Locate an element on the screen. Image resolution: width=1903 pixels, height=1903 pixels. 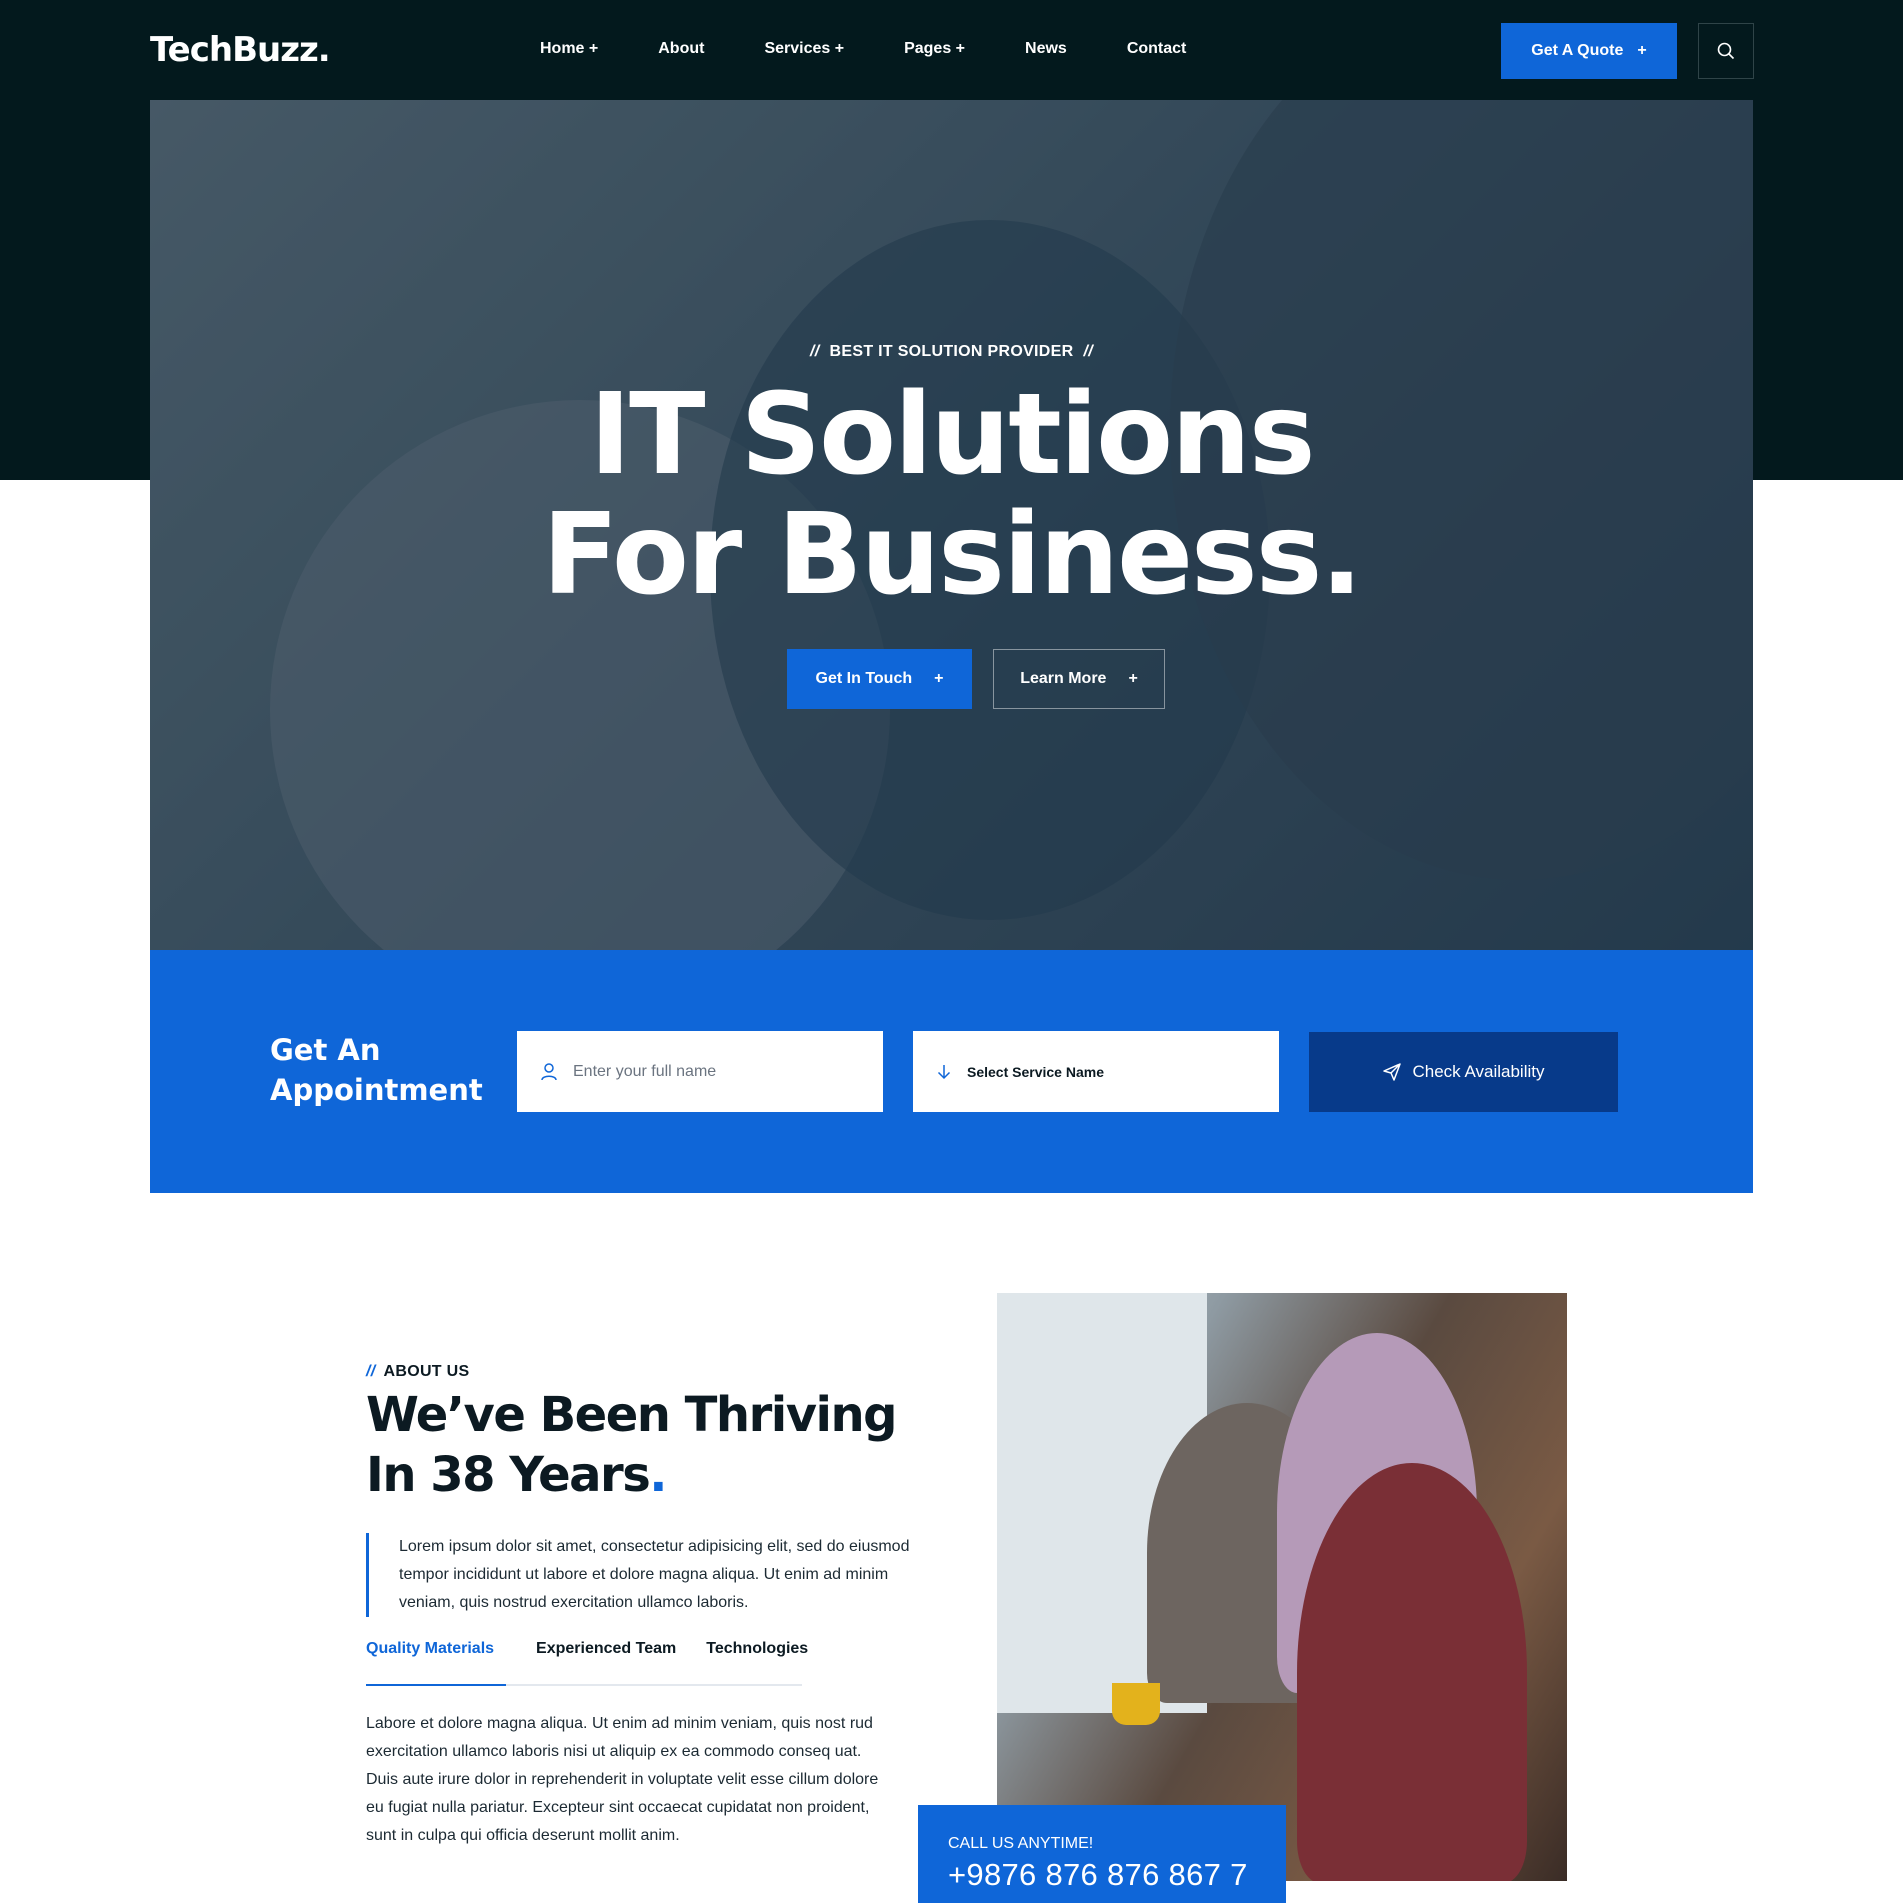
get-a-quote-button: Get A Quote + is located at coordinates (1589, 51).